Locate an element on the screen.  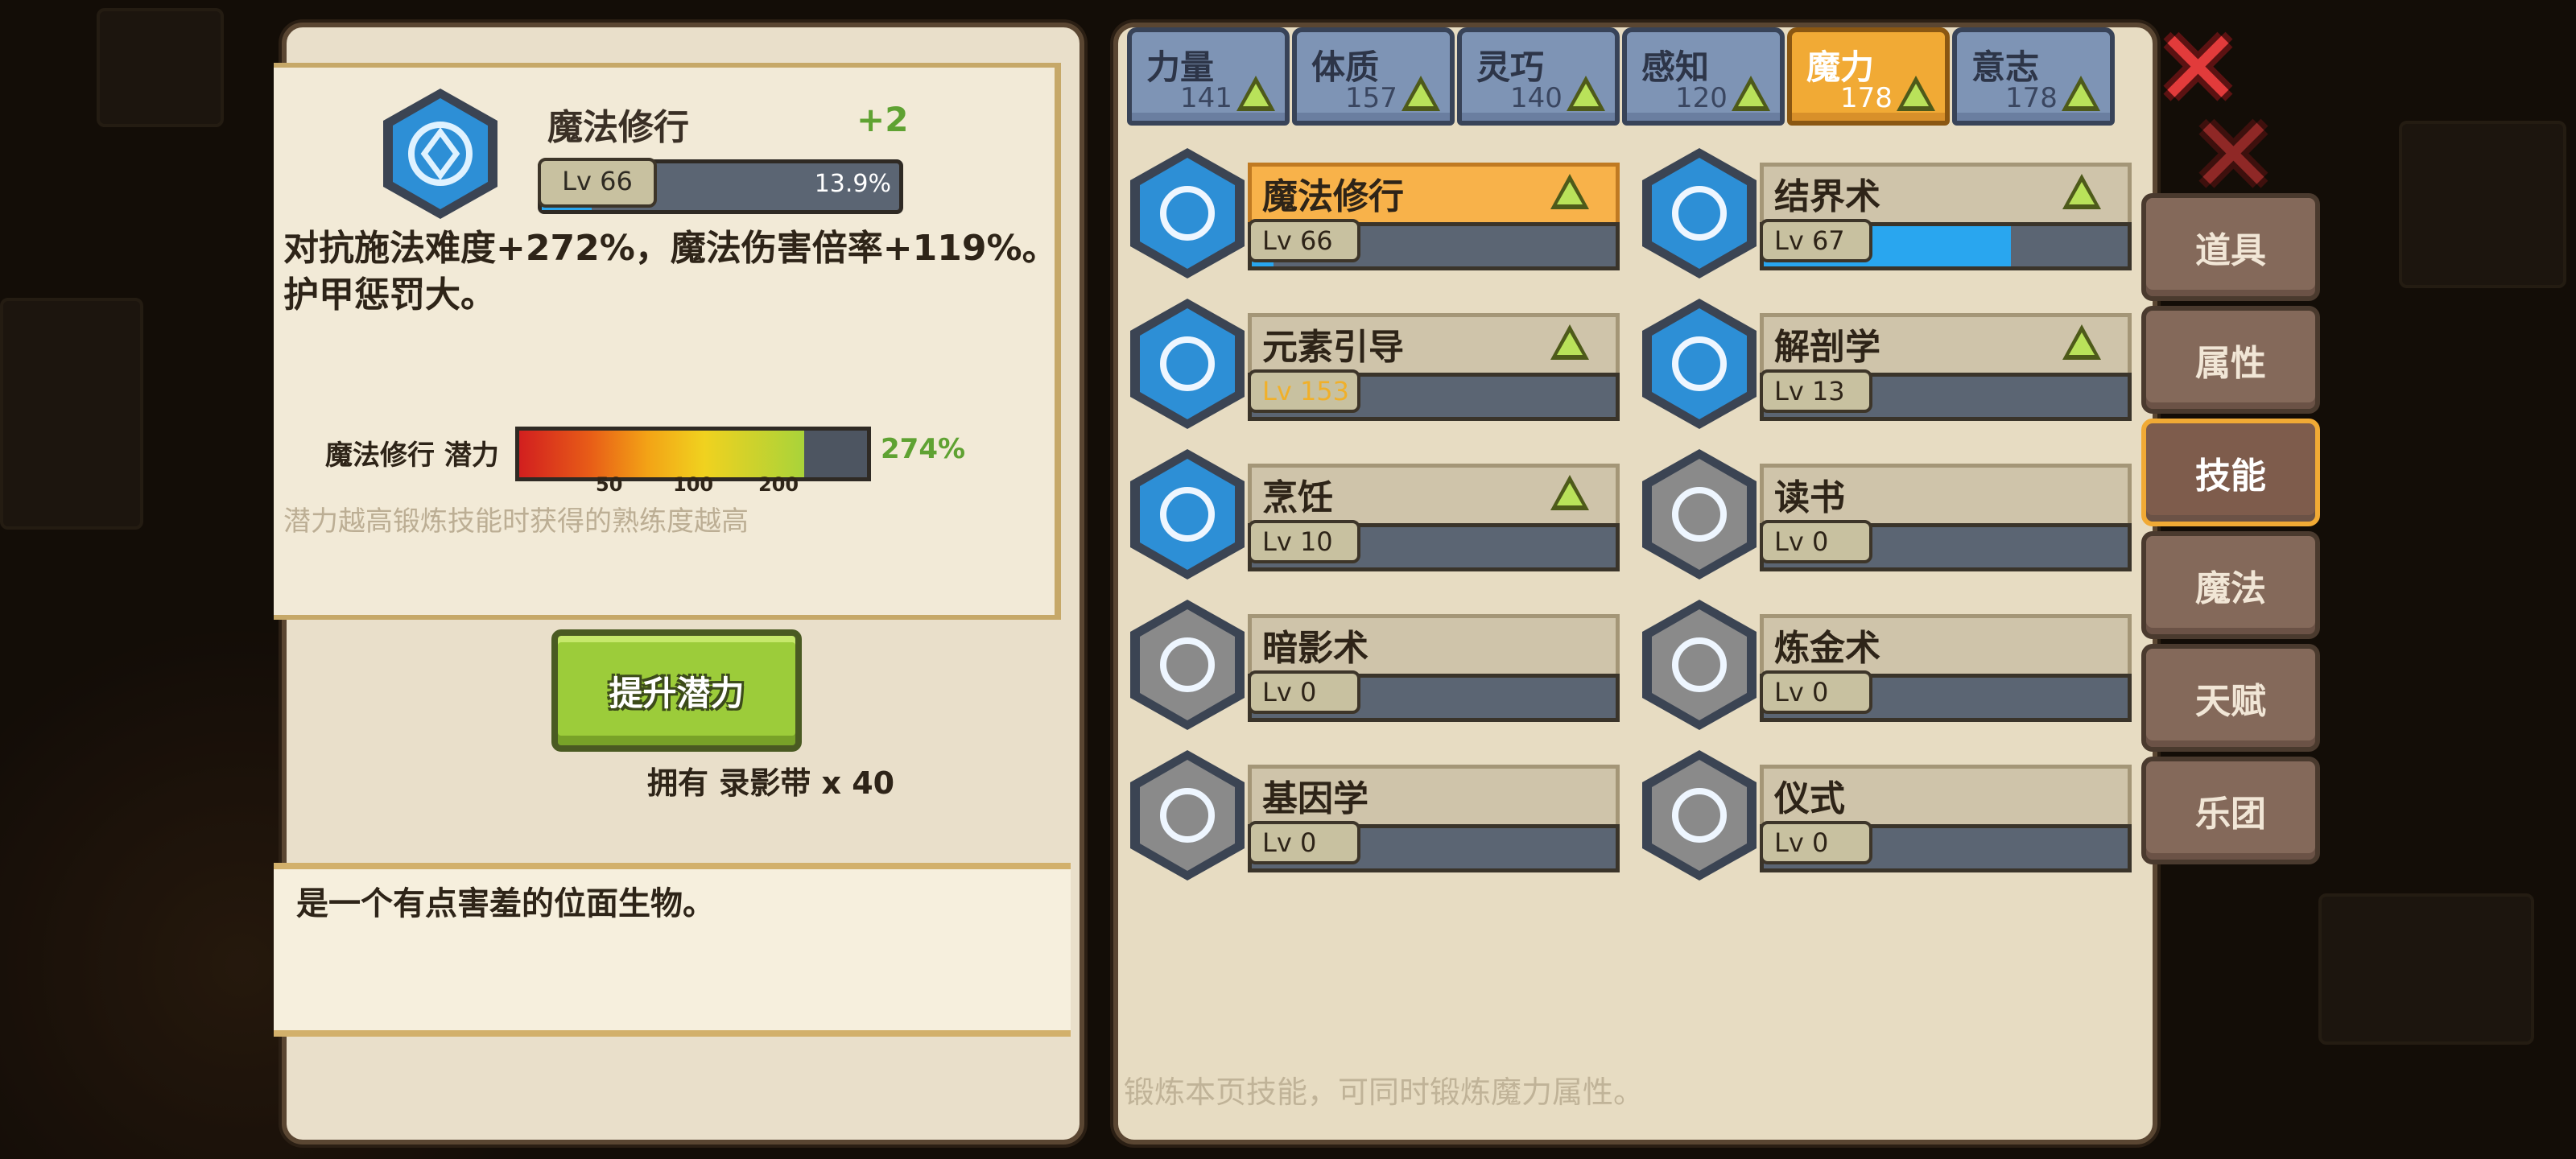
side-menu-1: 属性 is located at coordinates (2230, 360).